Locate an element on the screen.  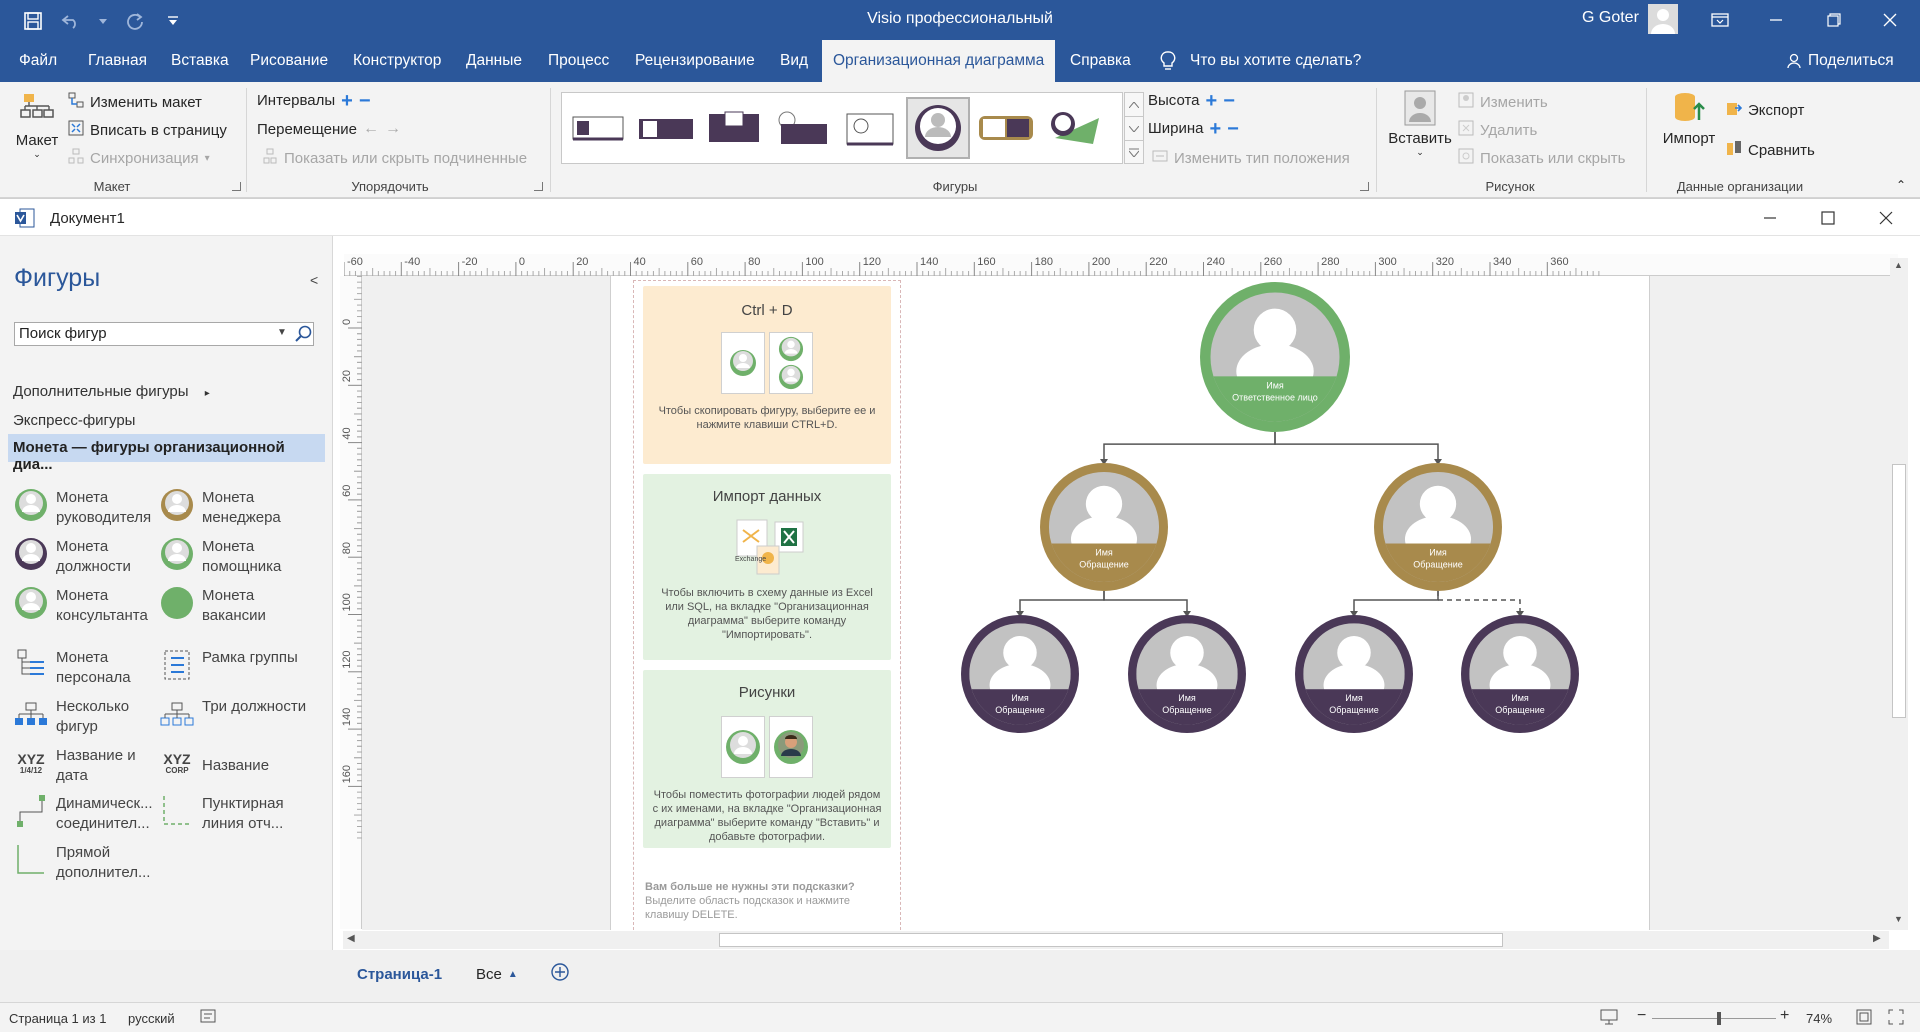
stencil-item-position-coin: Монета должности is located at coordinates (88, 557).